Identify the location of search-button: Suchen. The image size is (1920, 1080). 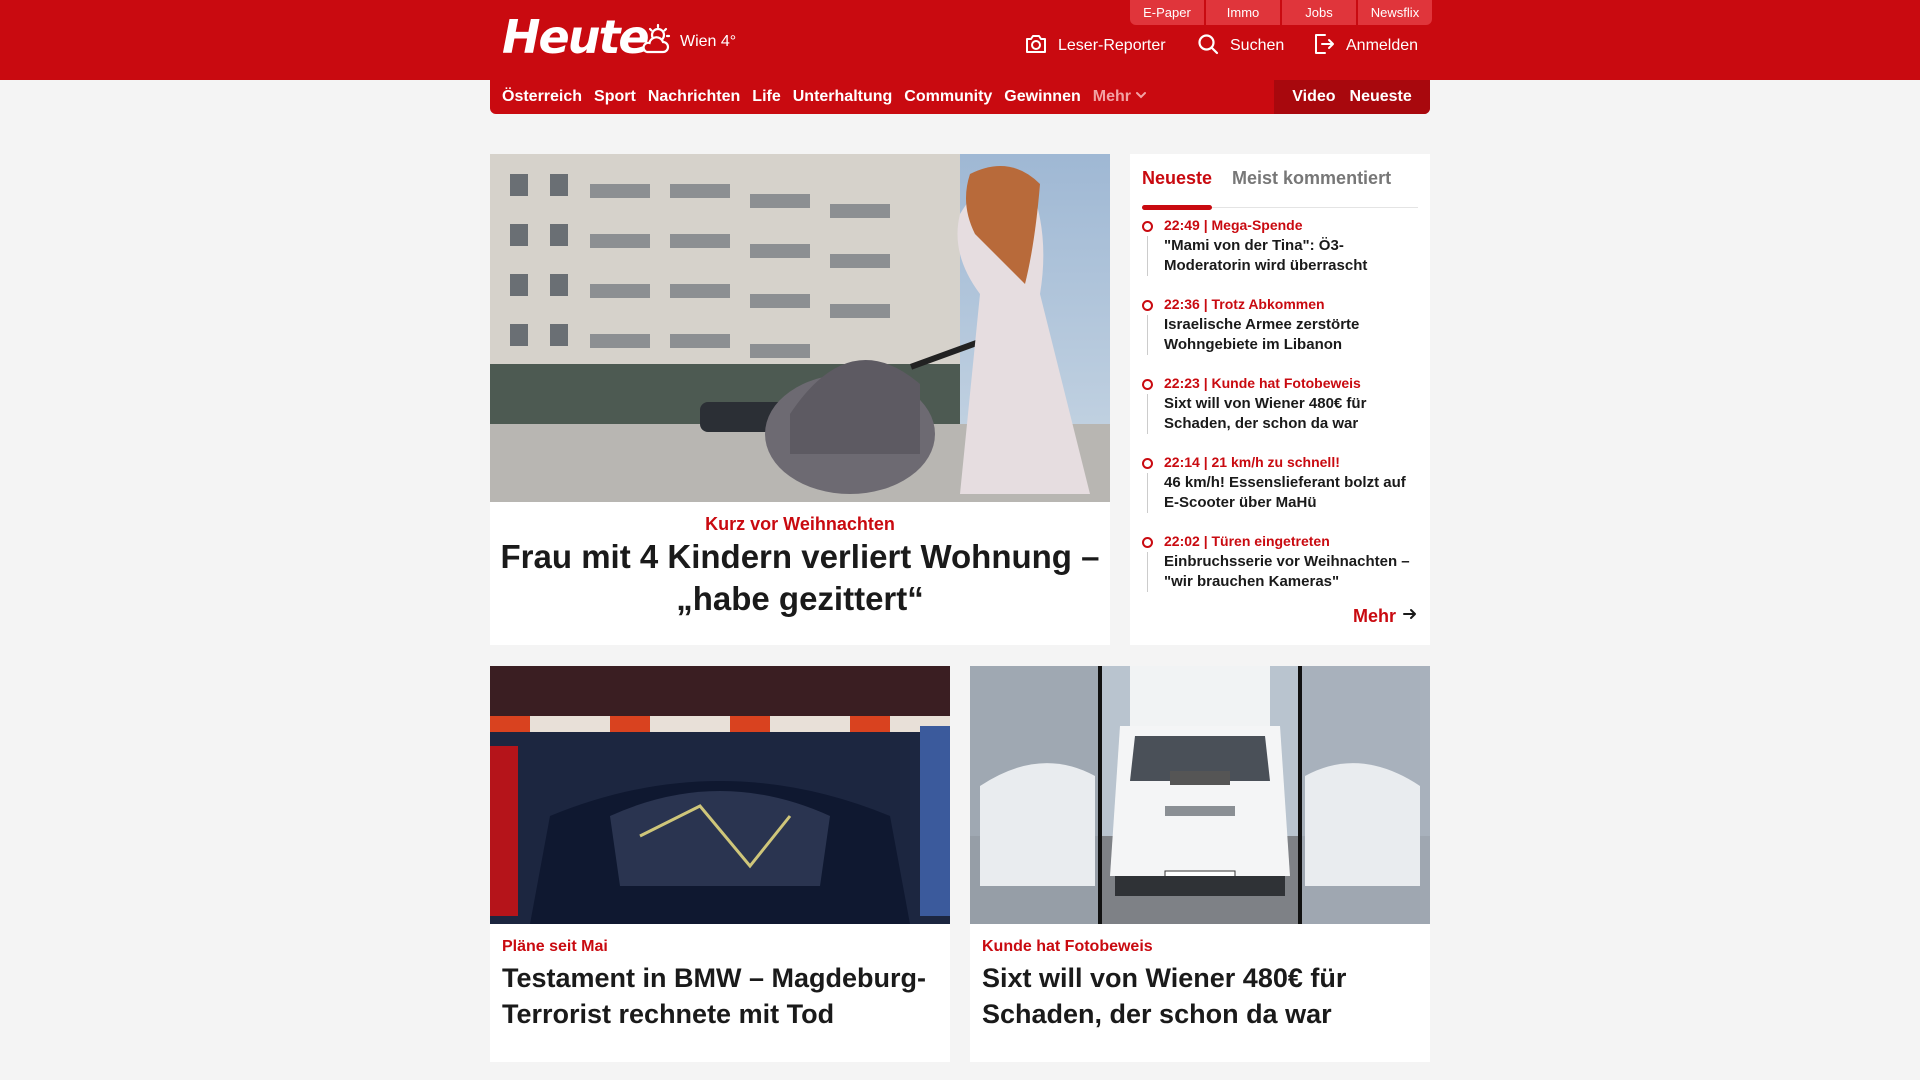
(1240, 46).